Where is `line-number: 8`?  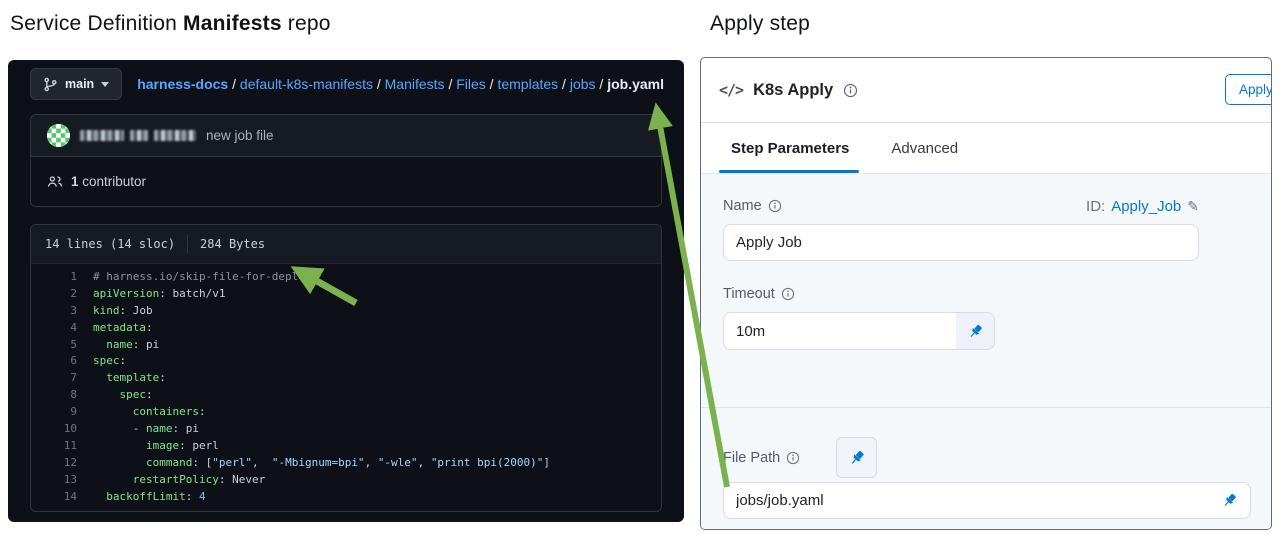
line-number: 8 is located at coordinates (62, 395).